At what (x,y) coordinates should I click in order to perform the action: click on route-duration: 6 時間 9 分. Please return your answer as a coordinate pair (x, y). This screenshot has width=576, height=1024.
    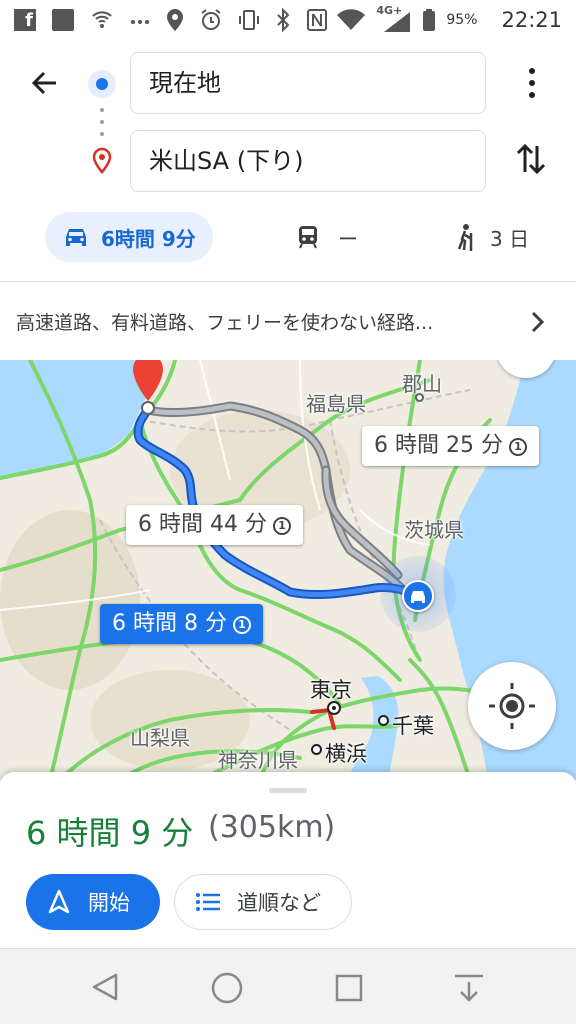
    Looking at the image, I should click on (110, 833).